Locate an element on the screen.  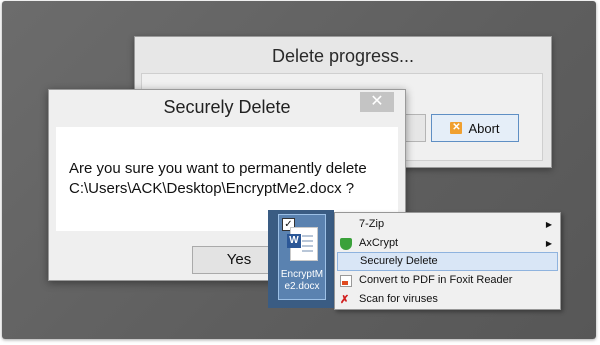
menu-item-convert-pdf: Convert to PDF in Foxit Reader is located at coordinates (447, 280).